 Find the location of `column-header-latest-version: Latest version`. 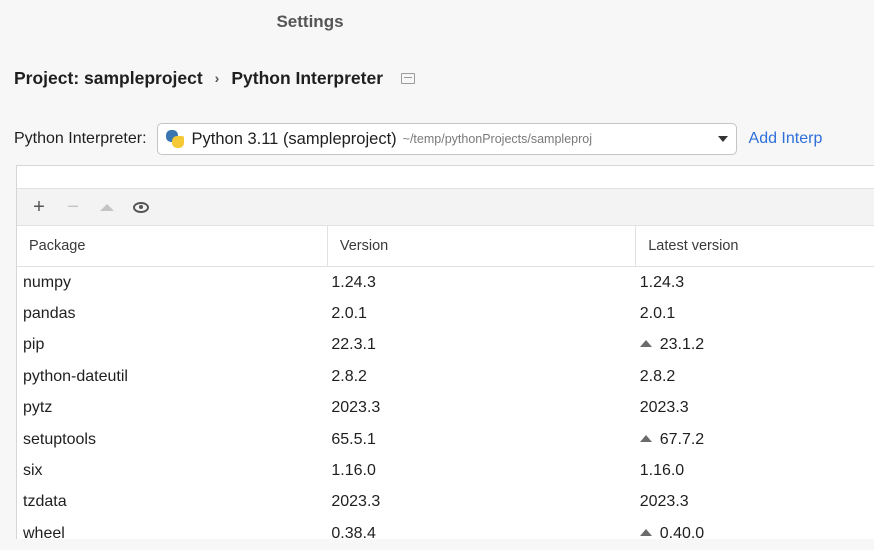

column-header-latest-version: Latest version is located at coordinates (754, 246).